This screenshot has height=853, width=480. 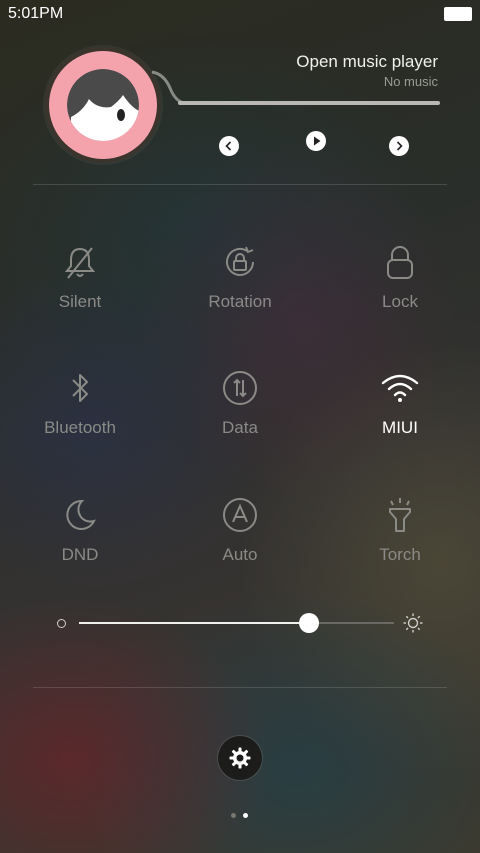 What do you see at coordinates (400, 262) in the screenshot?
I see `lock-icon` at bounding box center [400, 262].